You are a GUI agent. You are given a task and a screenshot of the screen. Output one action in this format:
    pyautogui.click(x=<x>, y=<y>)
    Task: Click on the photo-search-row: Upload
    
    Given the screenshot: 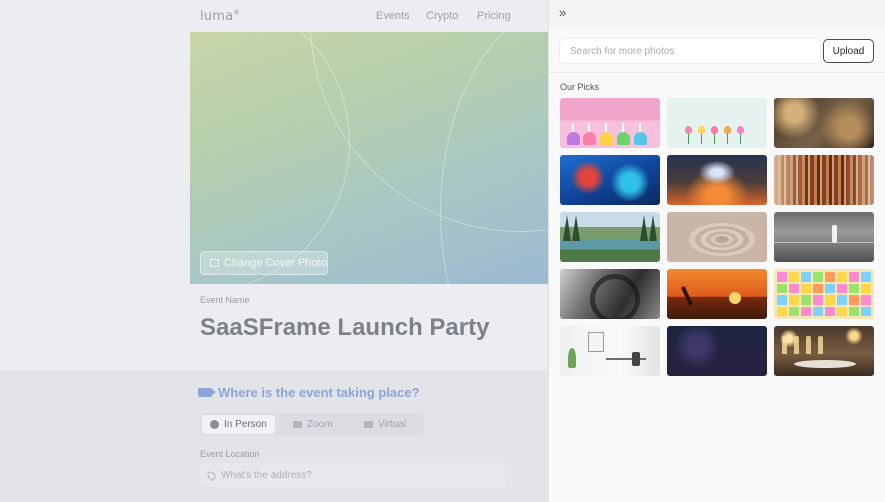 What is the action you would take?
    pyautogui.click(x=717, y=51)
    